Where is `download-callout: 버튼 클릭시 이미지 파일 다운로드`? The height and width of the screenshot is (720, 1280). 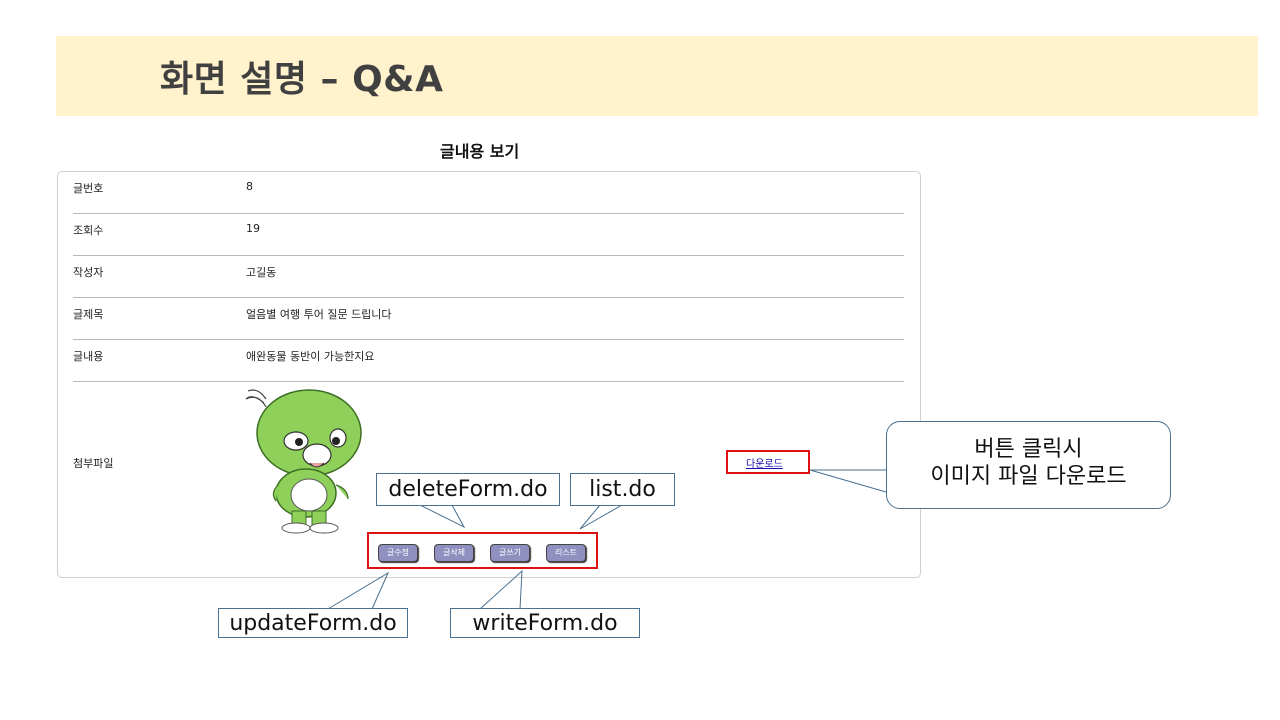 download-callout: 버튼 클릭시 이미지 파일 다운로드 is located at coordinates (1028, 465).